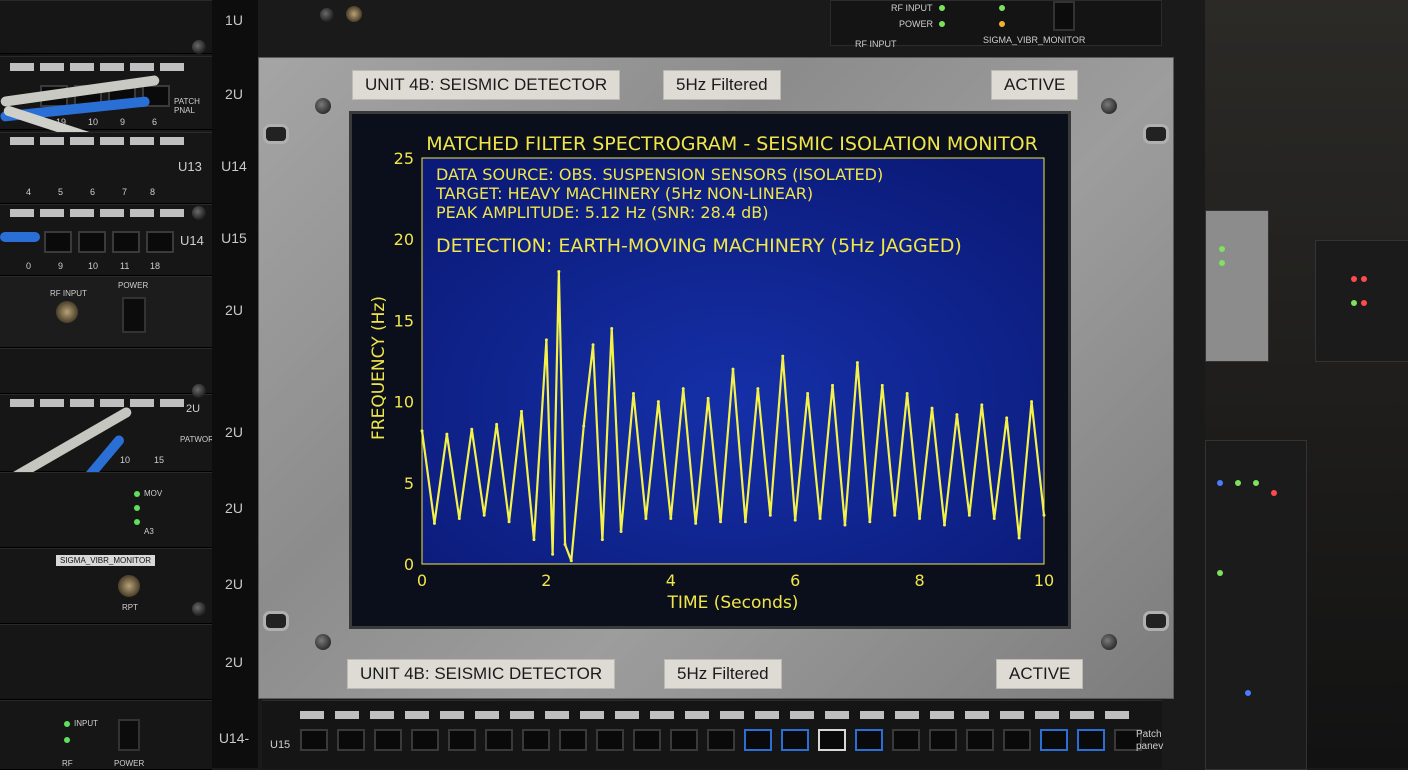  I want to click on top-power-label: POWER, so click(916, 24).